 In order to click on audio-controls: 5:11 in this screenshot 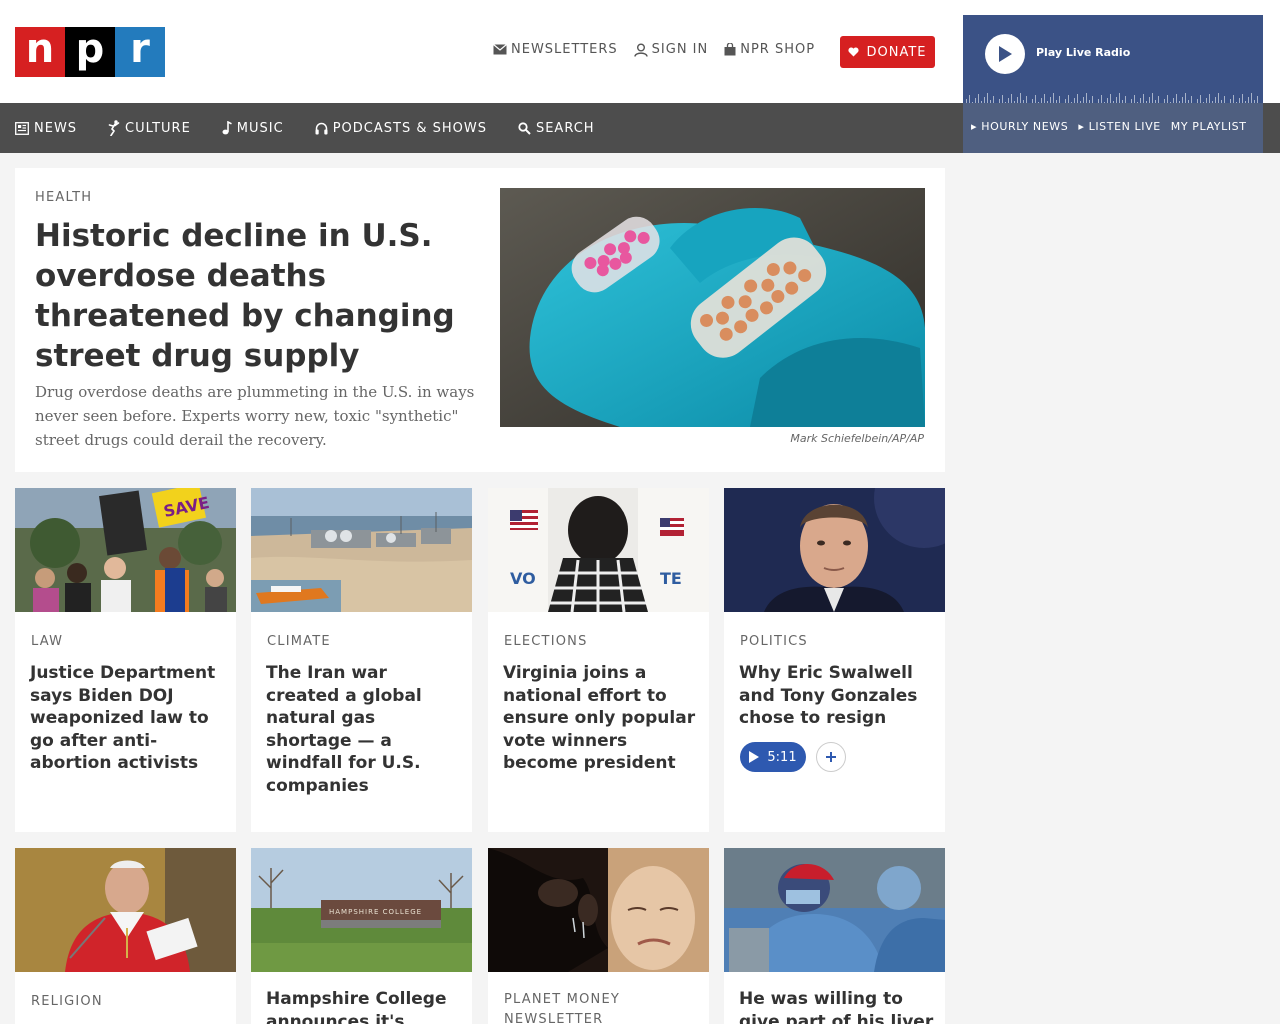, I will do `click(793, 757)`.